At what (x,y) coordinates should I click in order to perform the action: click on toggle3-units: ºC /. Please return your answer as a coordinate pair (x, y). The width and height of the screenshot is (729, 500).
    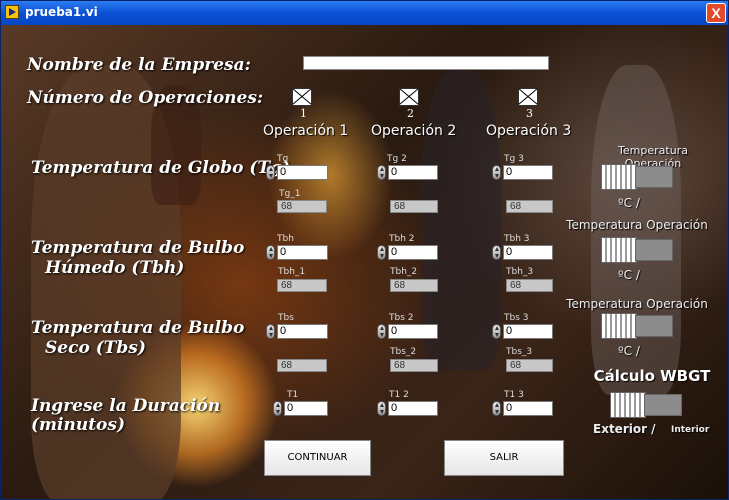
    Looking at the image, I should click on (629, 351).